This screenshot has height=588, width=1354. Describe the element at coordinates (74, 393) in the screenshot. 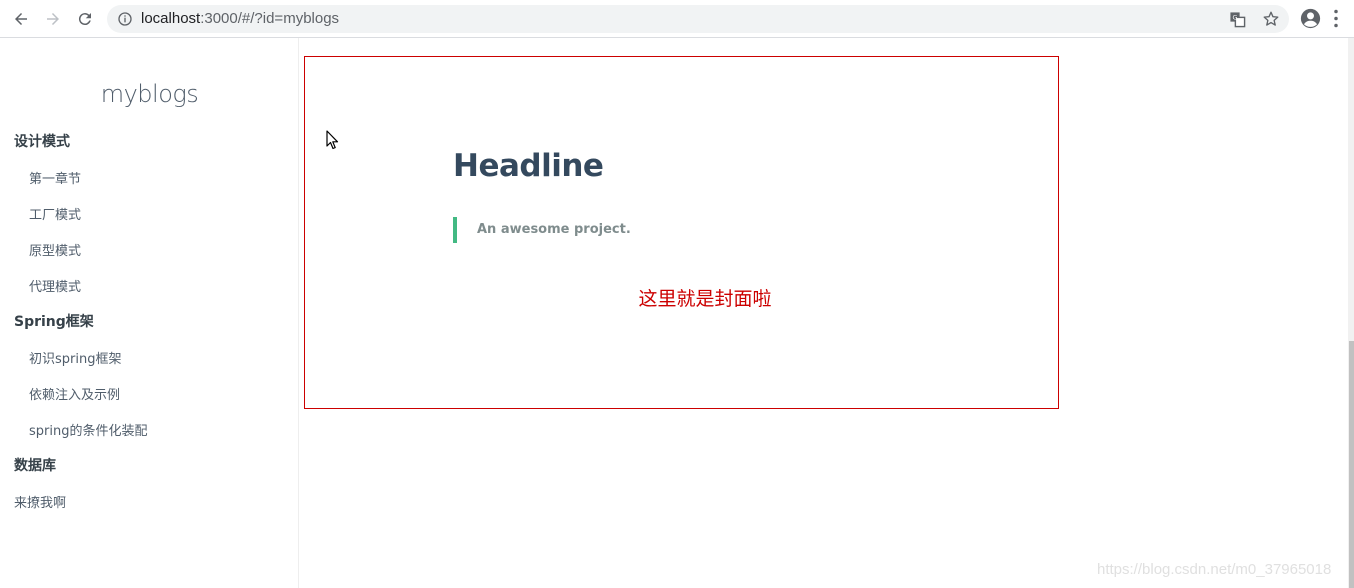

I see `sidebar-item-dependency-injection: 依赖注入及示例` at that location.